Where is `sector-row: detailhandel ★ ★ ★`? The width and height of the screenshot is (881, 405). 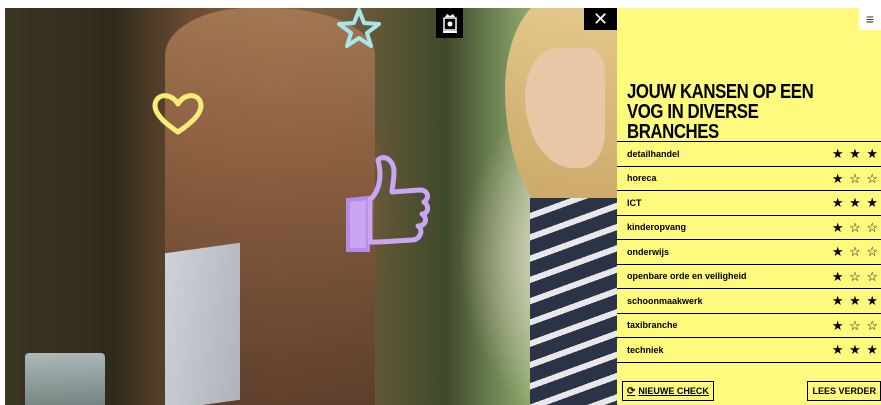
sector-row: detailhandel ★ ★ ★ is located at coordinates (749, 154).